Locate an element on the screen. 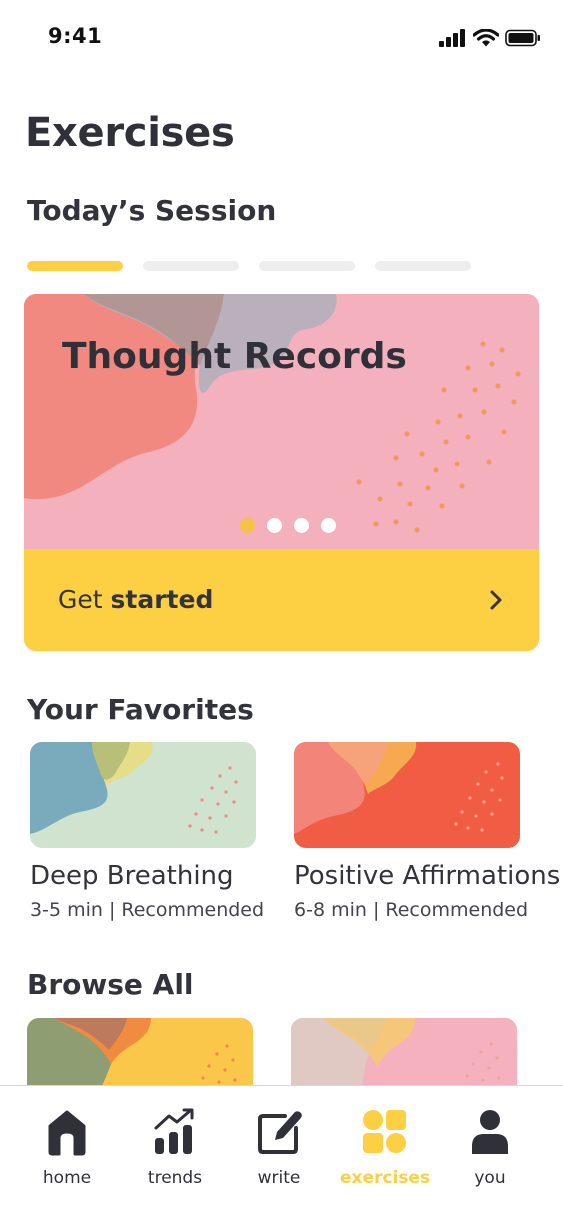  favorites-section-title: Your Favorites is located at coordinates (140, 709).